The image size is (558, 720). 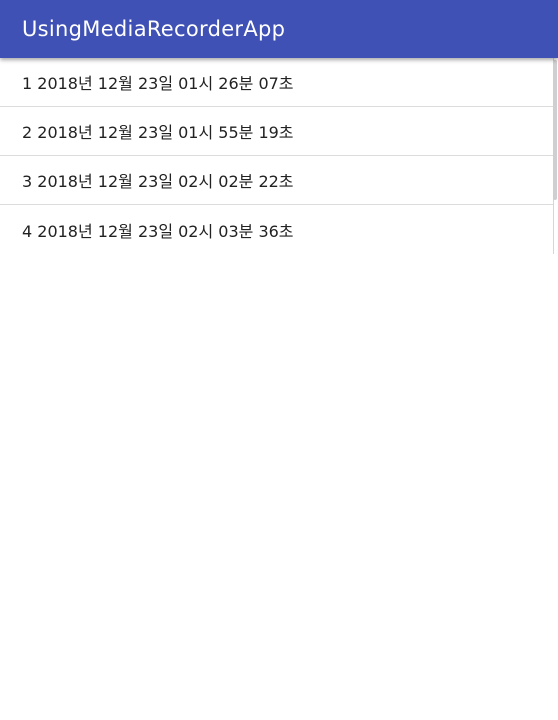 I want to click on recording-label: 1 2018년 12월 23일 01시 26분 07초, so click(x=158, y=83).